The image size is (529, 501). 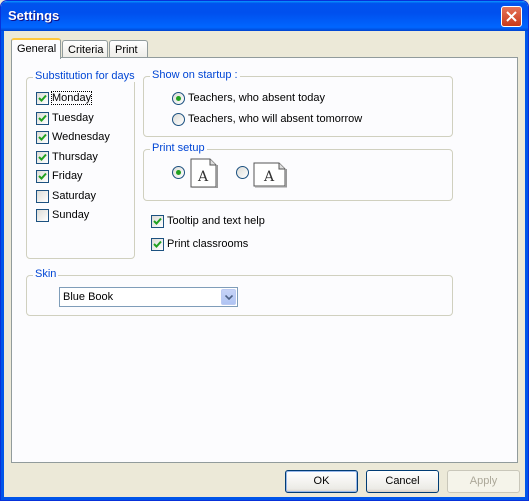 What do you see at coordinates (81, 137) in the screenshot?
I see `checkbox-label: Wednesday` at bounding box center [81, 137].